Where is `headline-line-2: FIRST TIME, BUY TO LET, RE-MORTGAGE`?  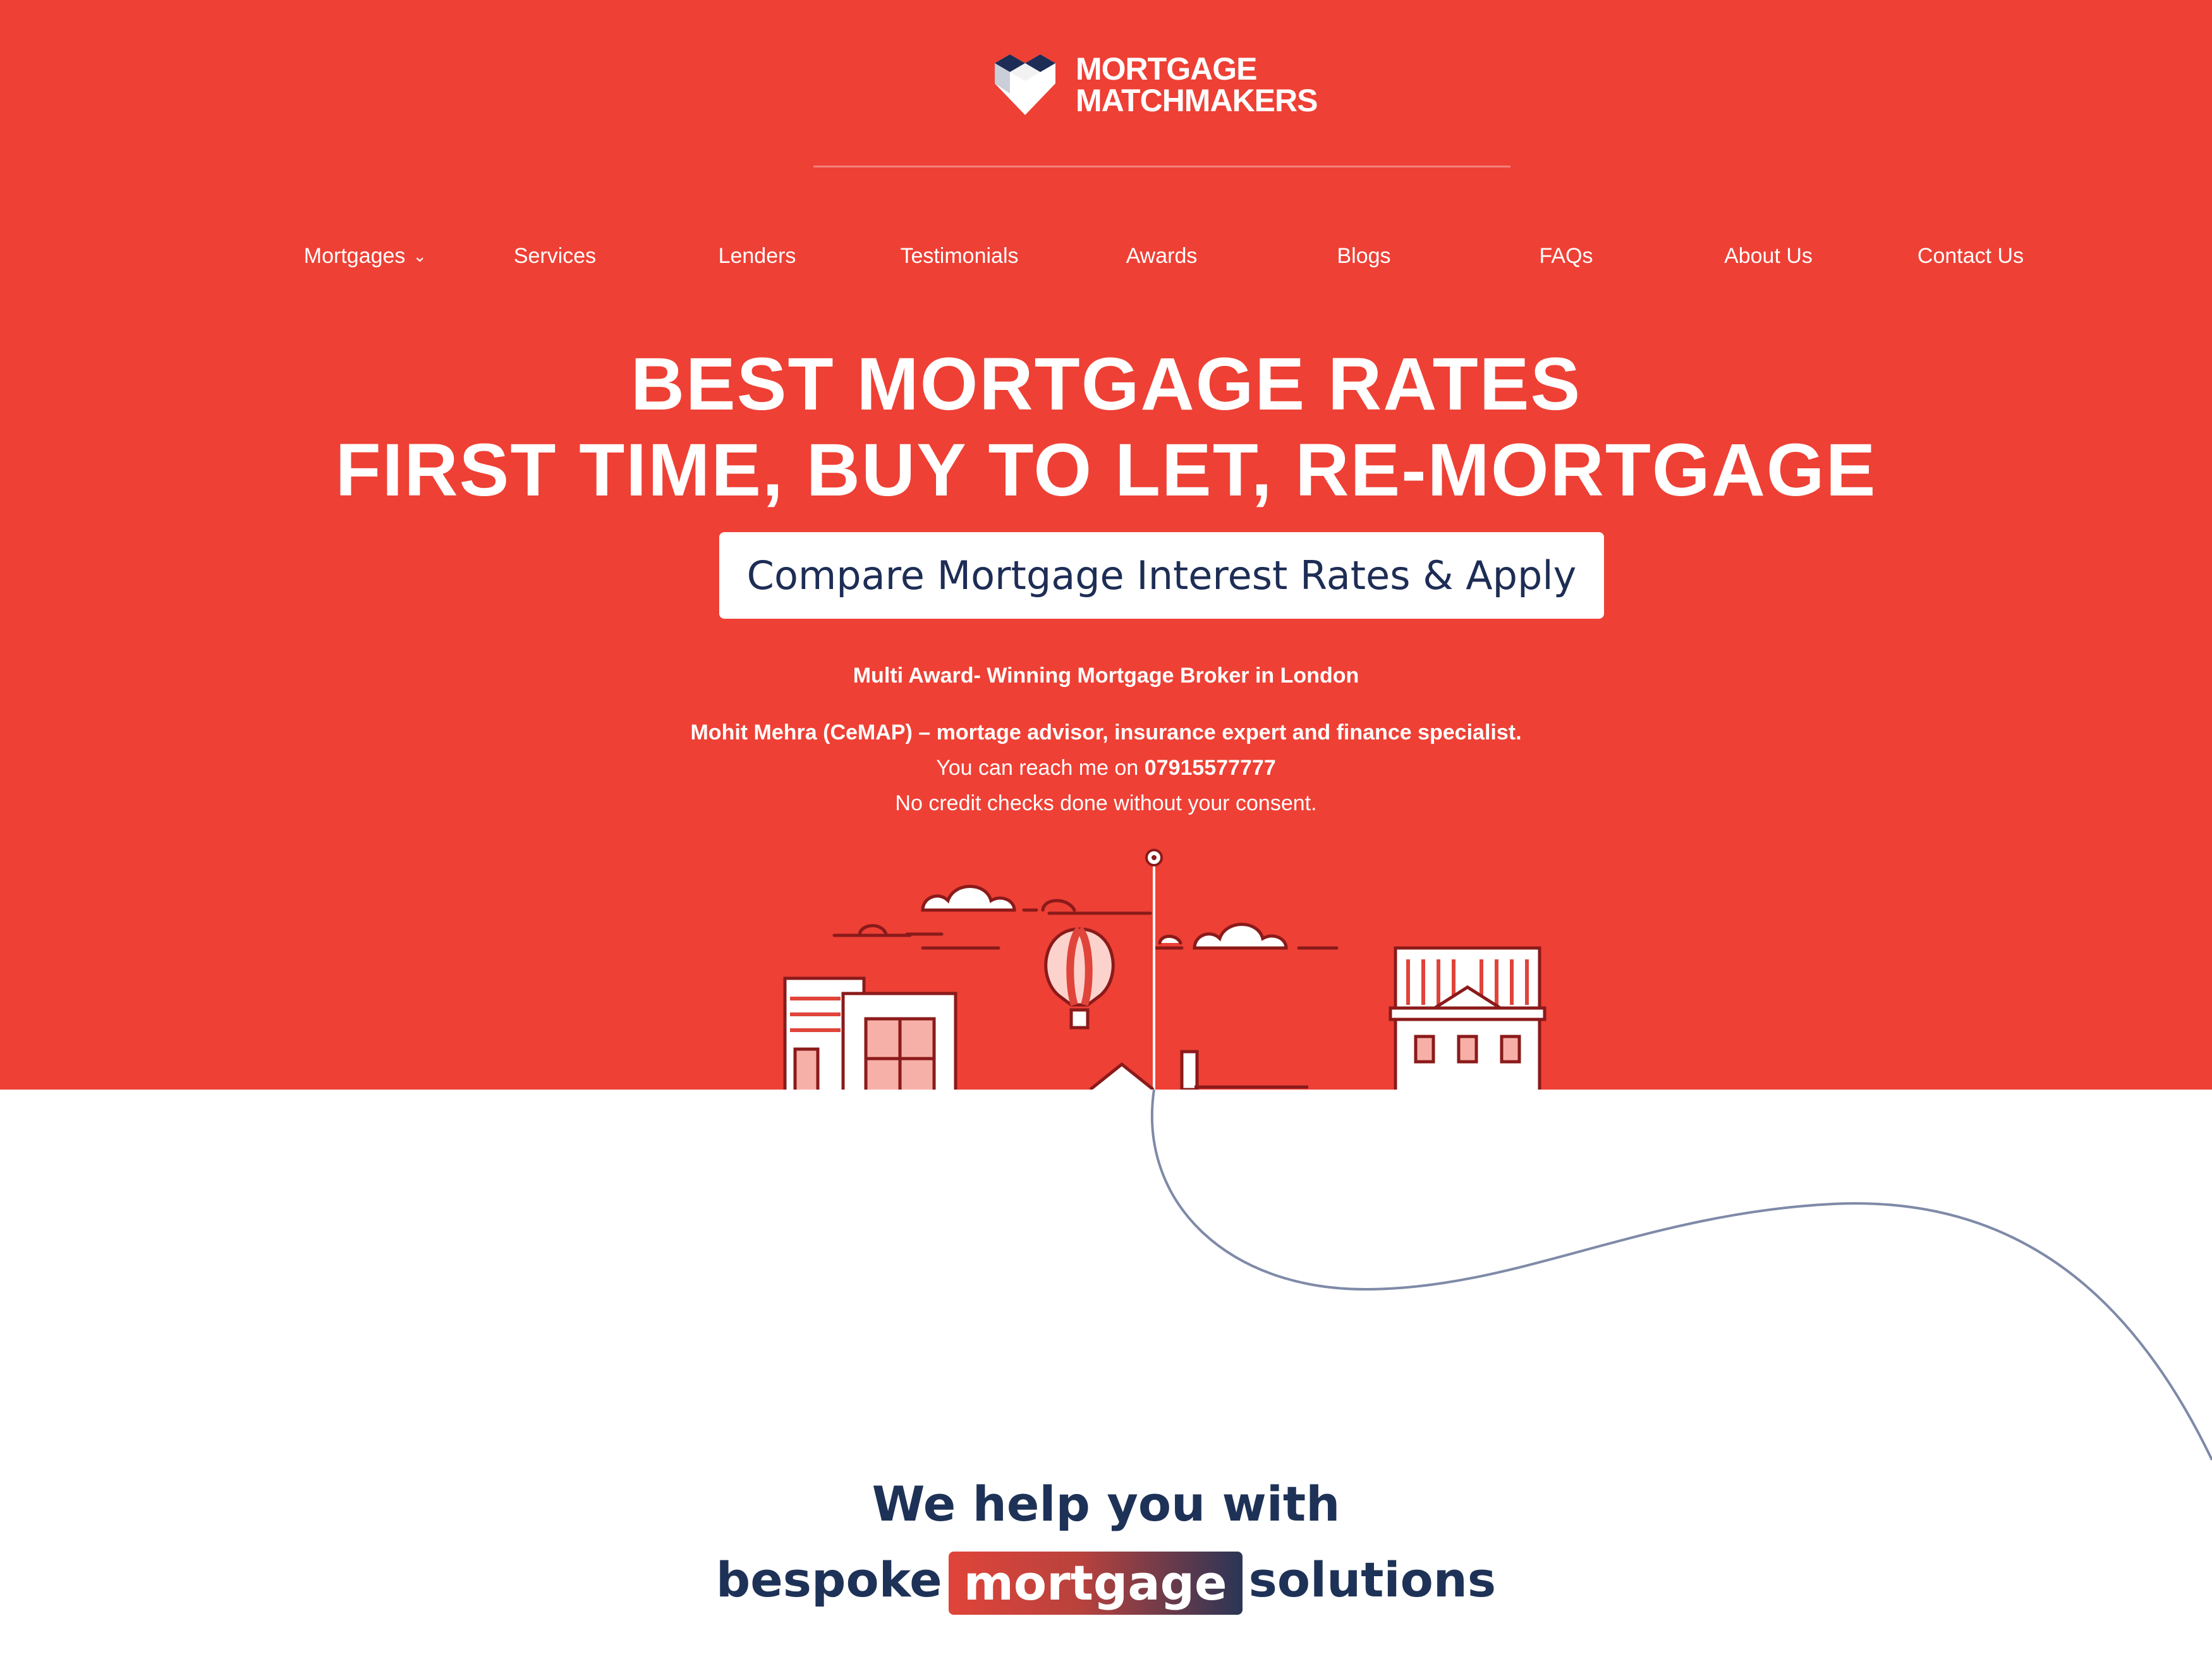 headline-line-2: FIRST TIME, BUY TO LET, RE-MORTGAGE is located at coordinates (1106, 470).